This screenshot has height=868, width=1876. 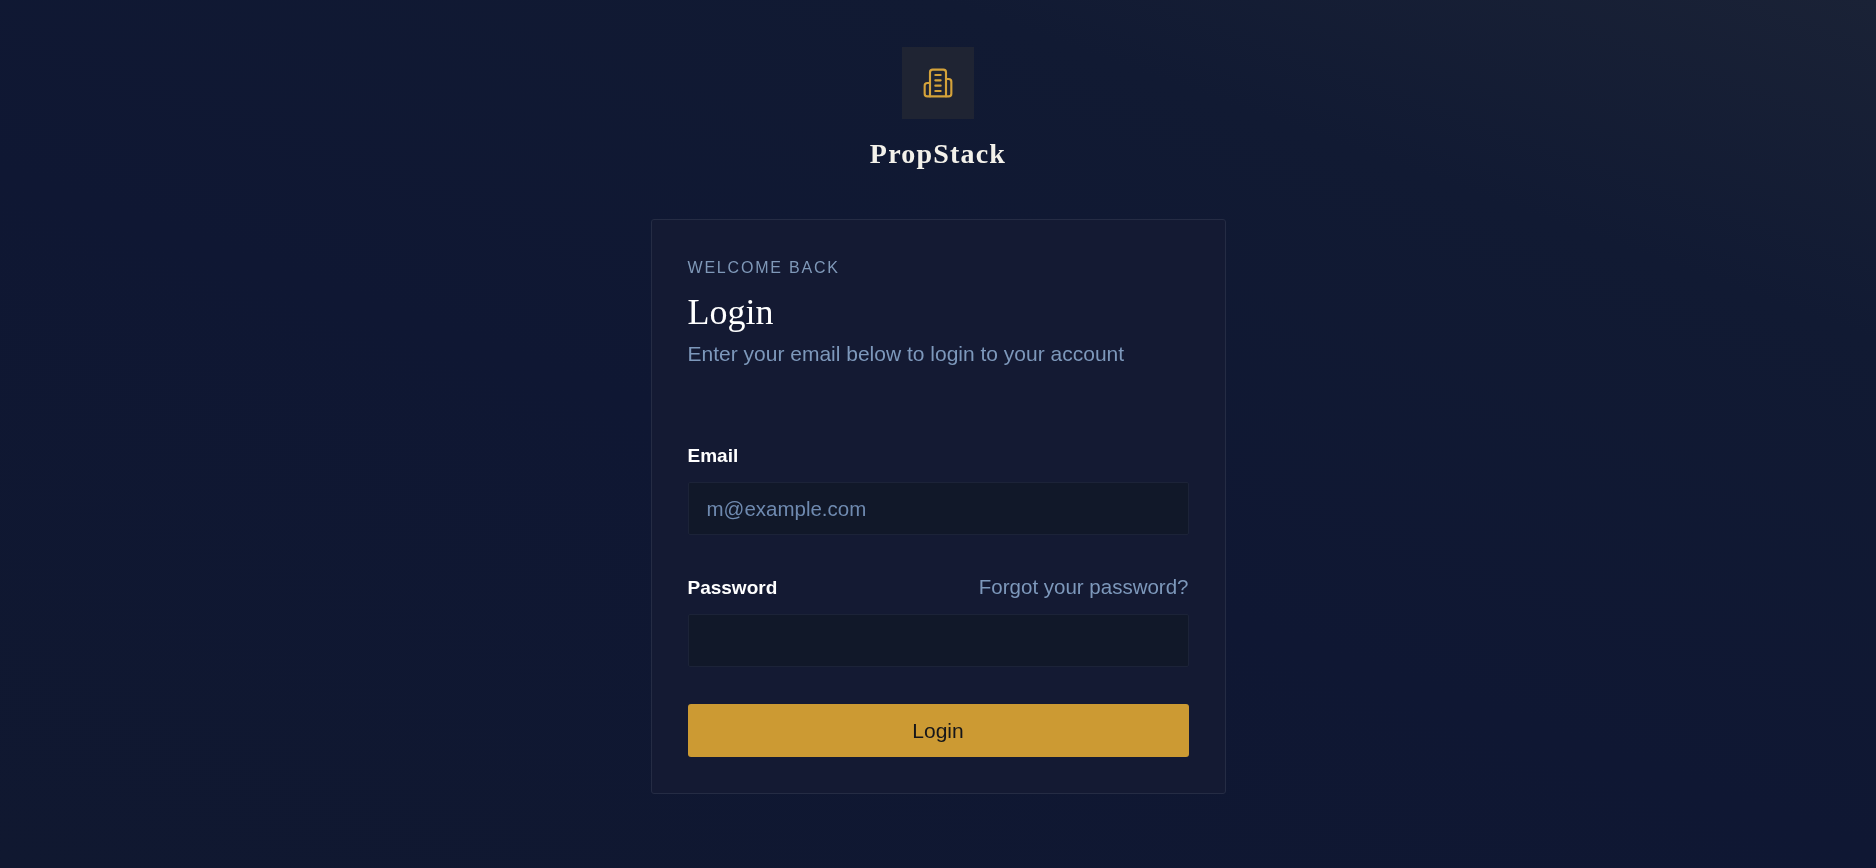 I want to click on brand-name: PropStack, so click(x=938, y=154).